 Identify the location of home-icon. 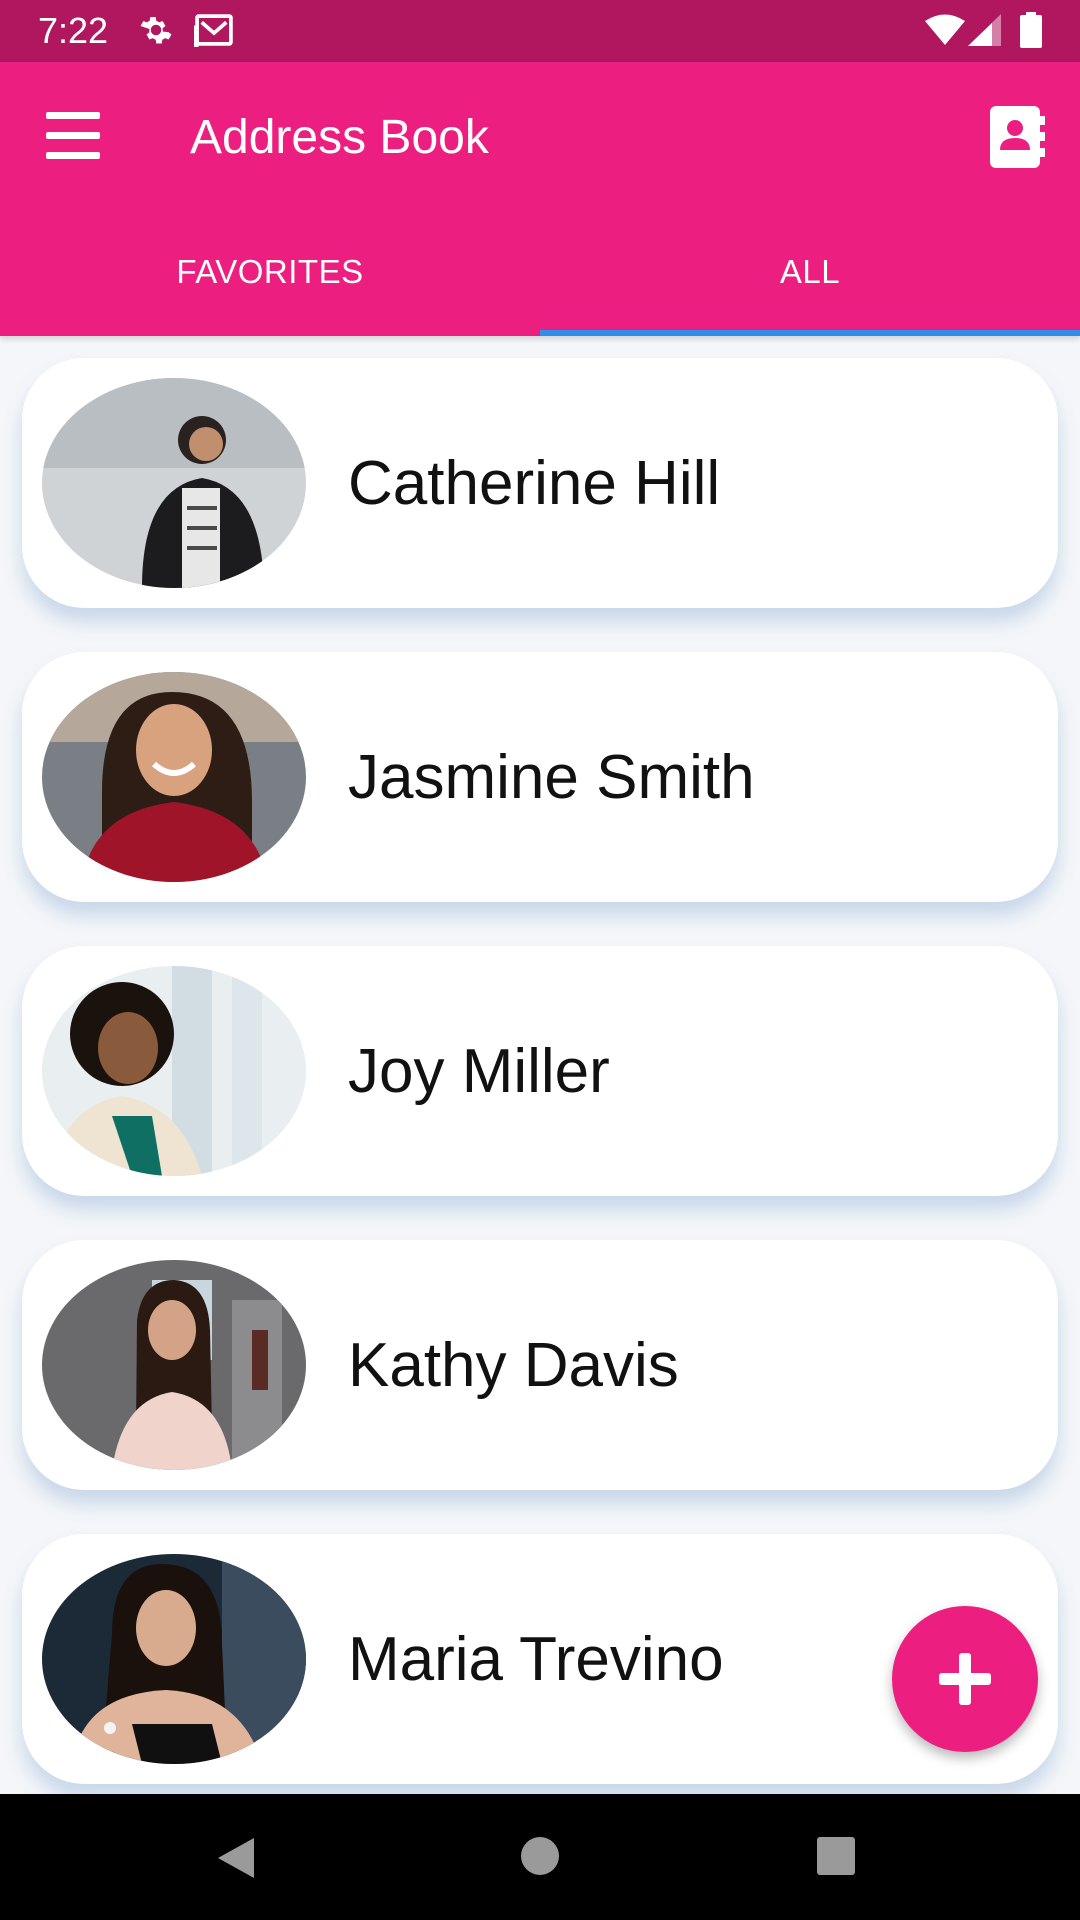
(540, 1858).